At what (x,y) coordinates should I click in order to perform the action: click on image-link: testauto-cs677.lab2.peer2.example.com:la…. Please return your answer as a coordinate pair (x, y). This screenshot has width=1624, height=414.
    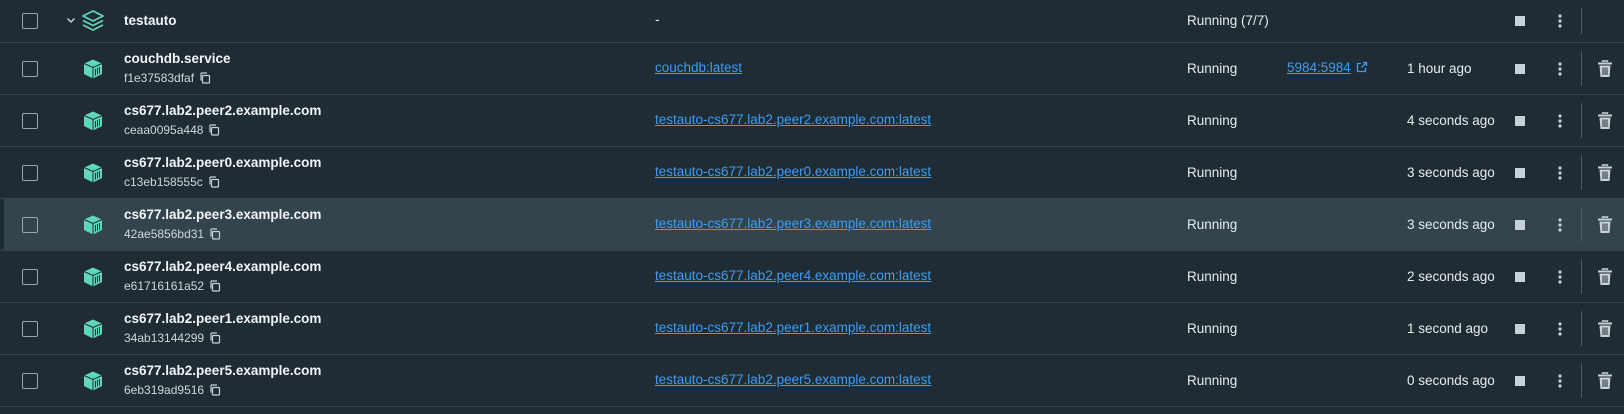
    Looking at the image, I should click on (793, 119).